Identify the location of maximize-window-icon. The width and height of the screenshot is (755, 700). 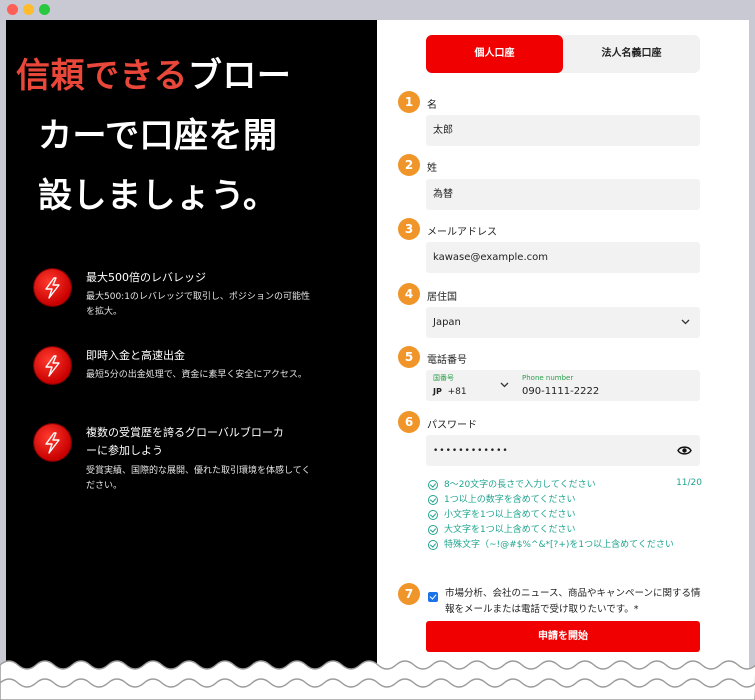
(44, 9).